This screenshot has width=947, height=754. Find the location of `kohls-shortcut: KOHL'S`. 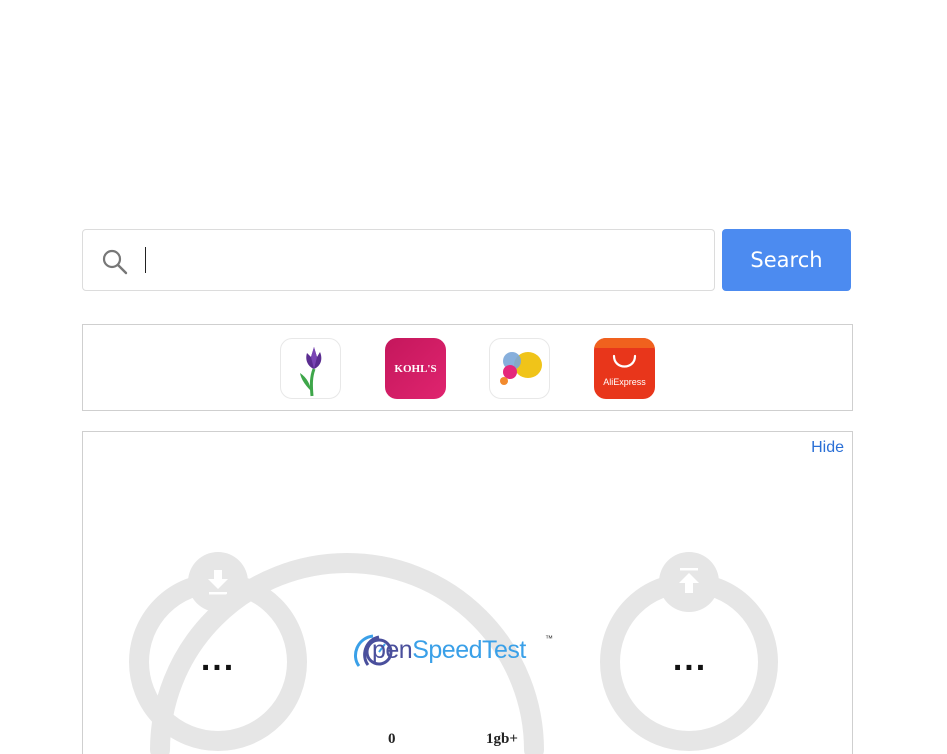

kohls-shortcut: KOHL'S is located at coordinates (415, 368).